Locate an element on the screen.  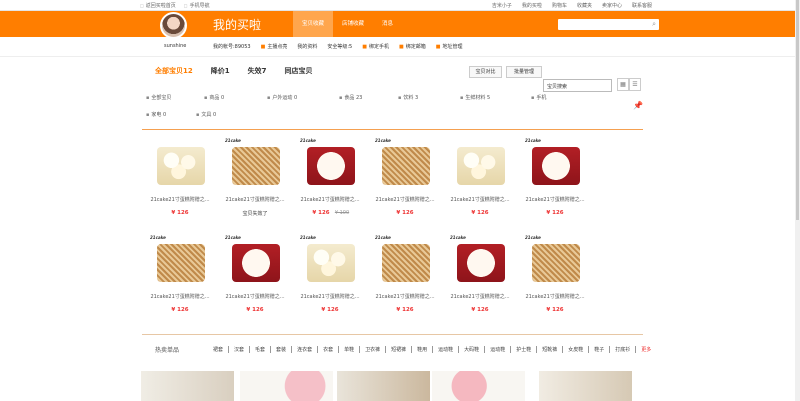
product-card: 21cake 21cake21寸蛋糕附赠之... ¥ 126 ¥ 100 is located at coordinates (330, 178).